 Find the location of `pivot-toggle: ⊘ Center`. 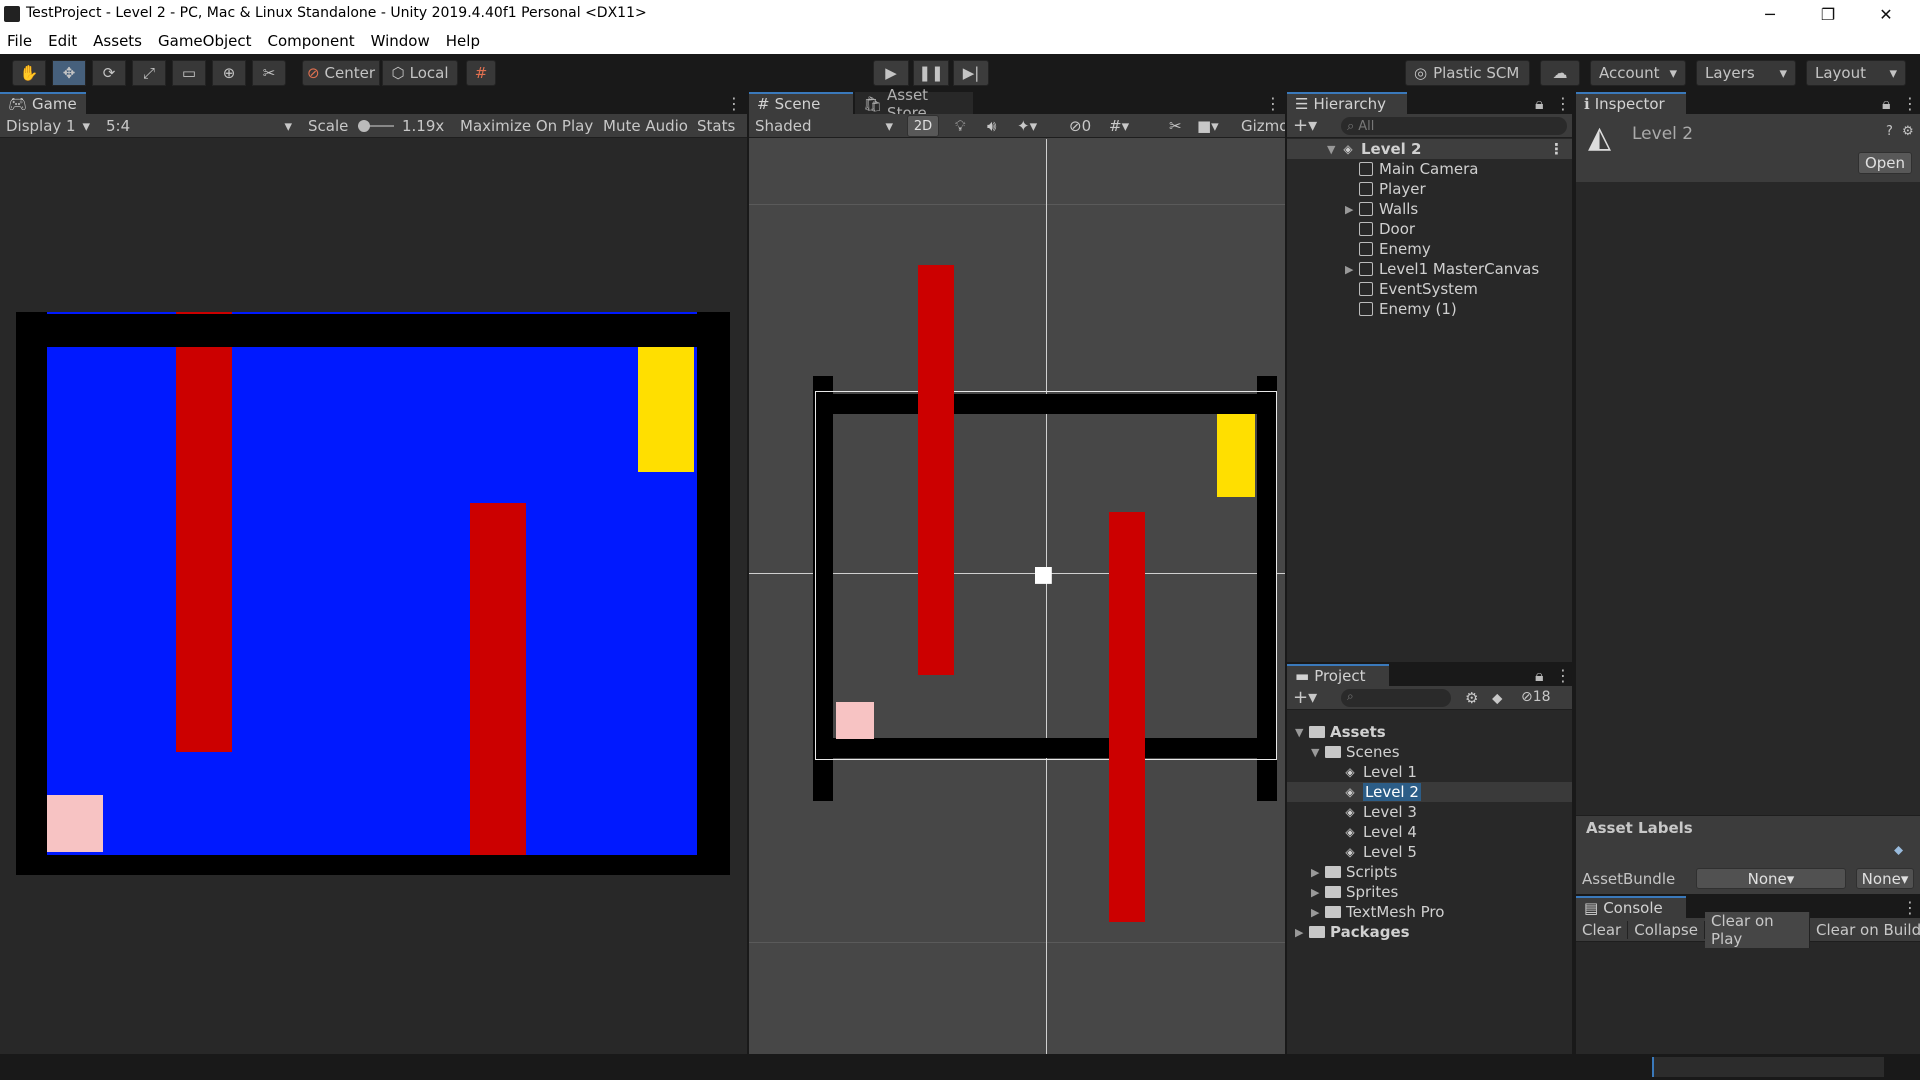

pivot-toggle: ⊘ Center is located at coordinates (341, 73).